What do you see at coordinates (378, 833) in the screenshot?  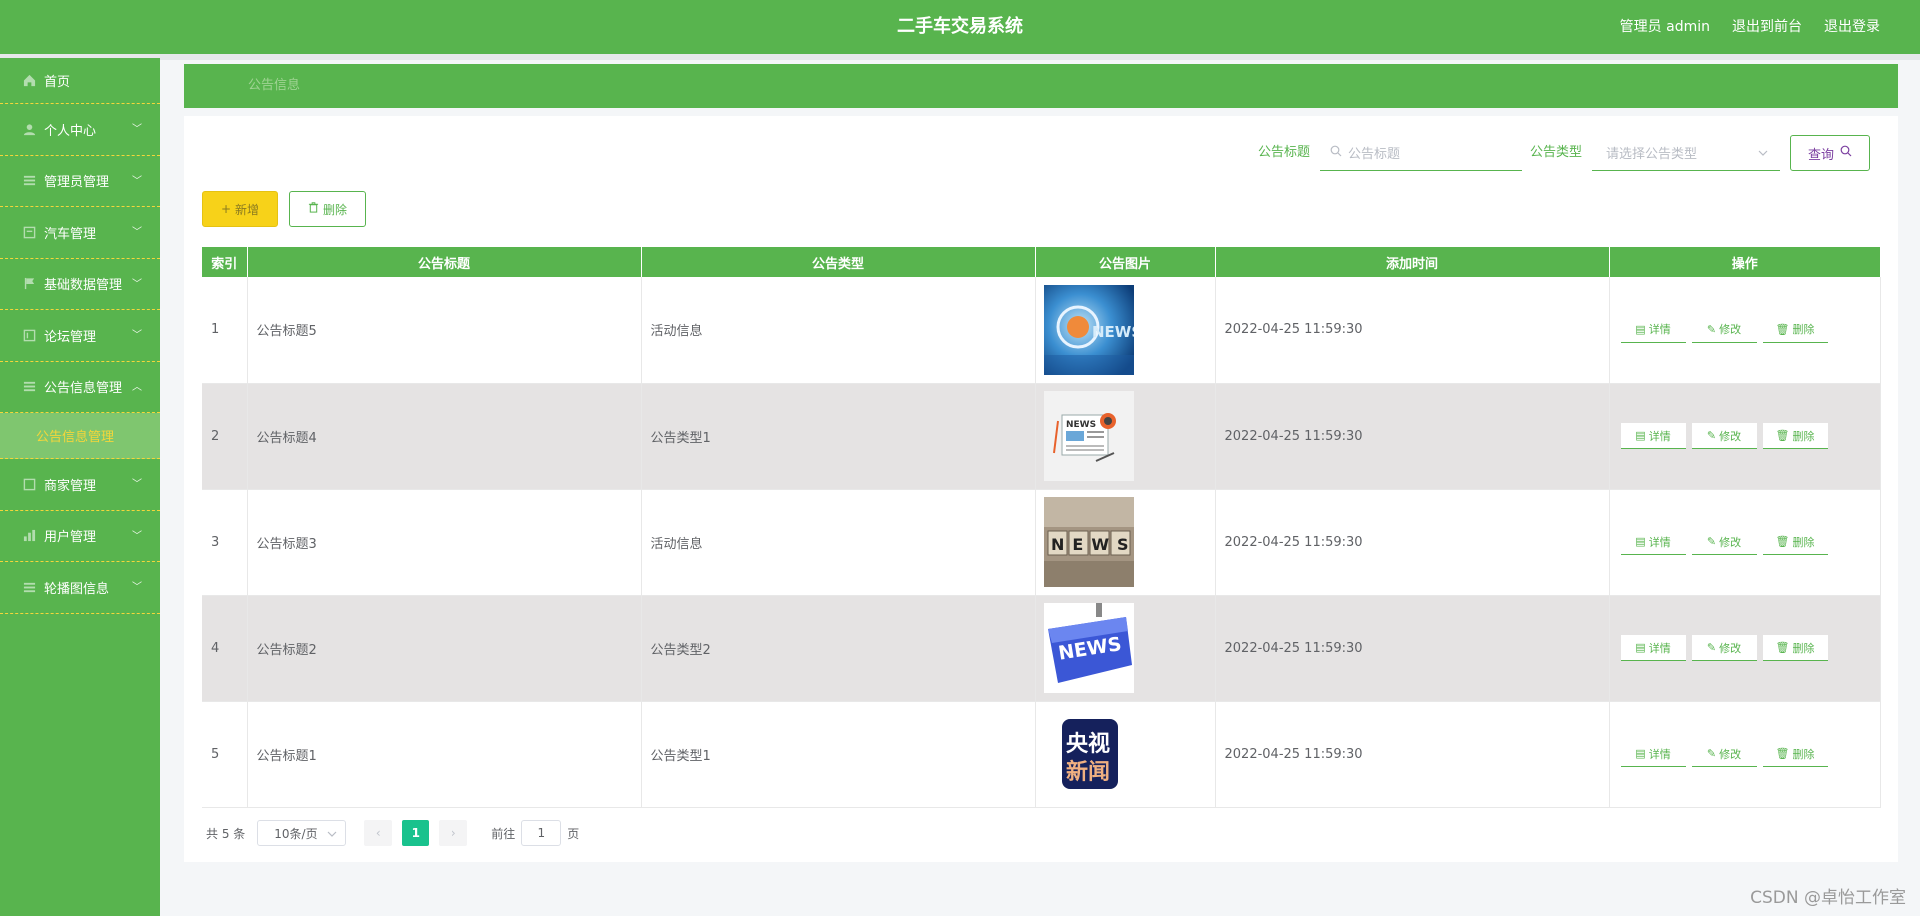 I see `prev-page-button: ‹` at bounding box center [378, 833].